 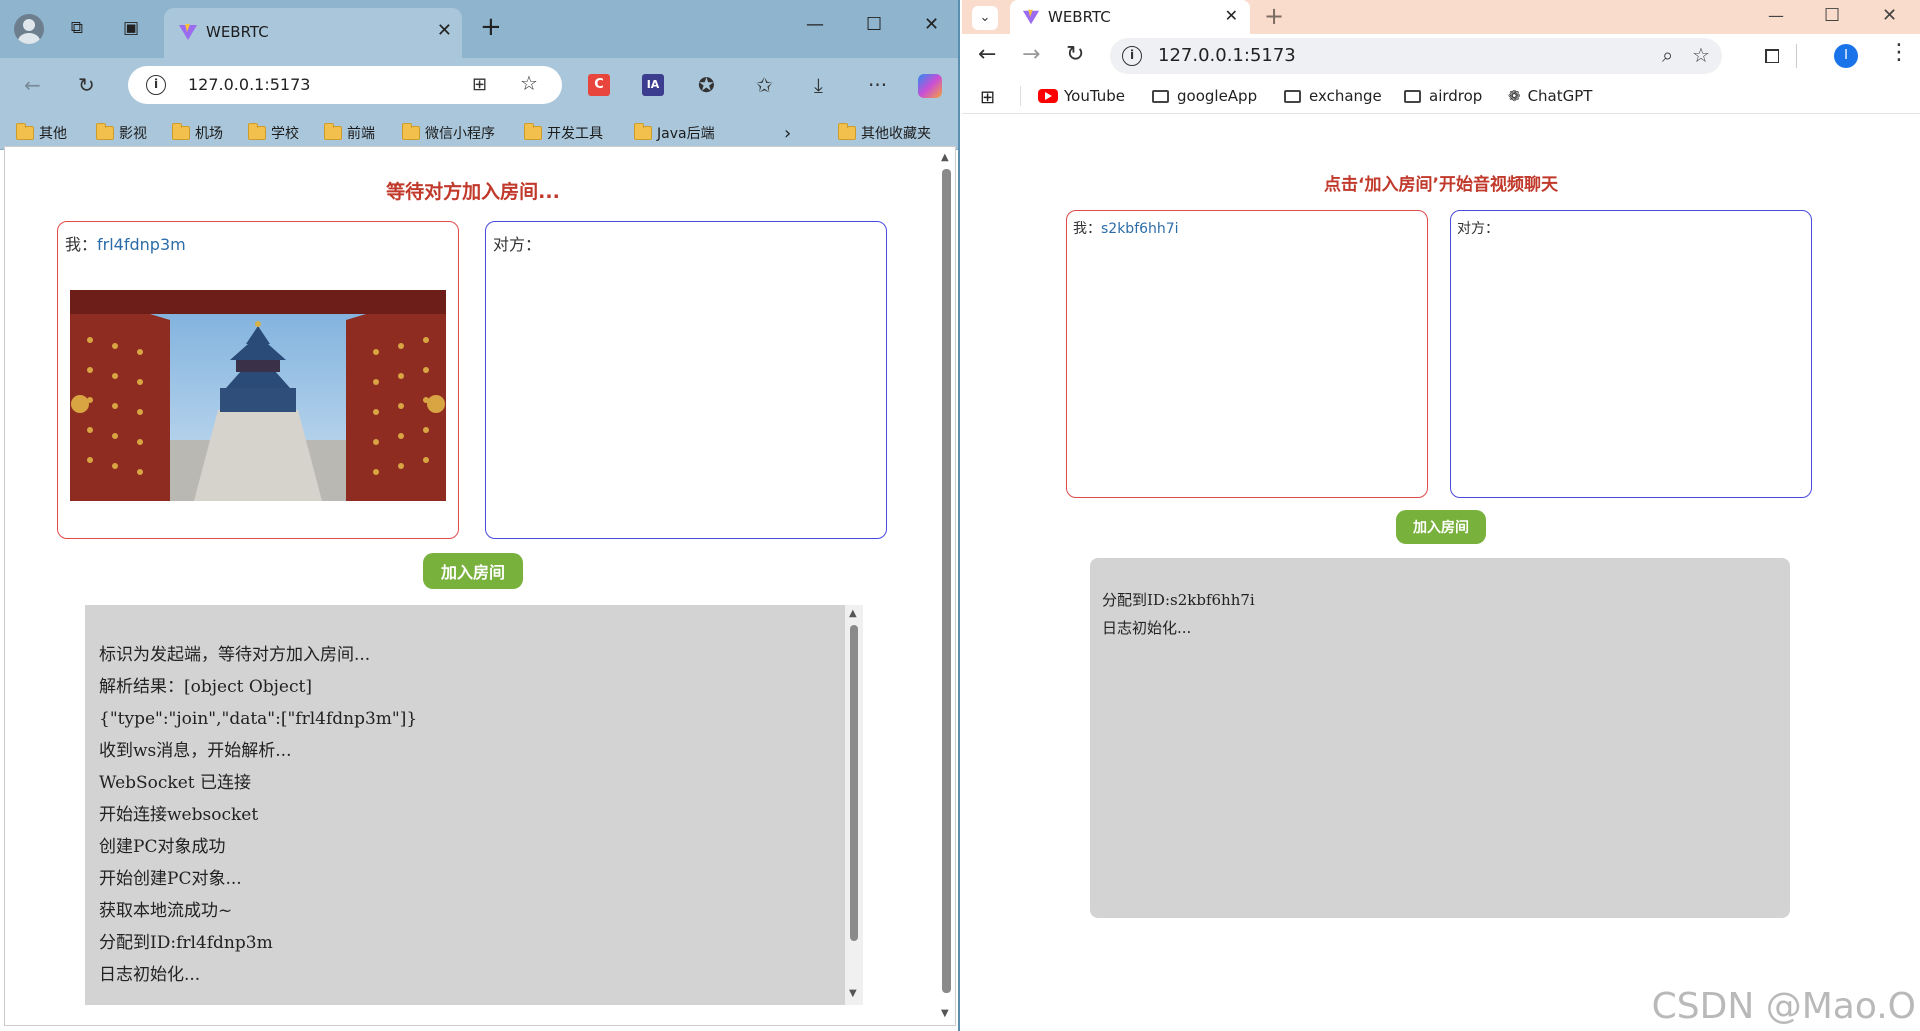 What do you see at coordinates (345, 85) in the screenshot?
I see `address-bar: i 127.0.0.1:5173 ⊞ ☆` at bounding box center [345, 85].